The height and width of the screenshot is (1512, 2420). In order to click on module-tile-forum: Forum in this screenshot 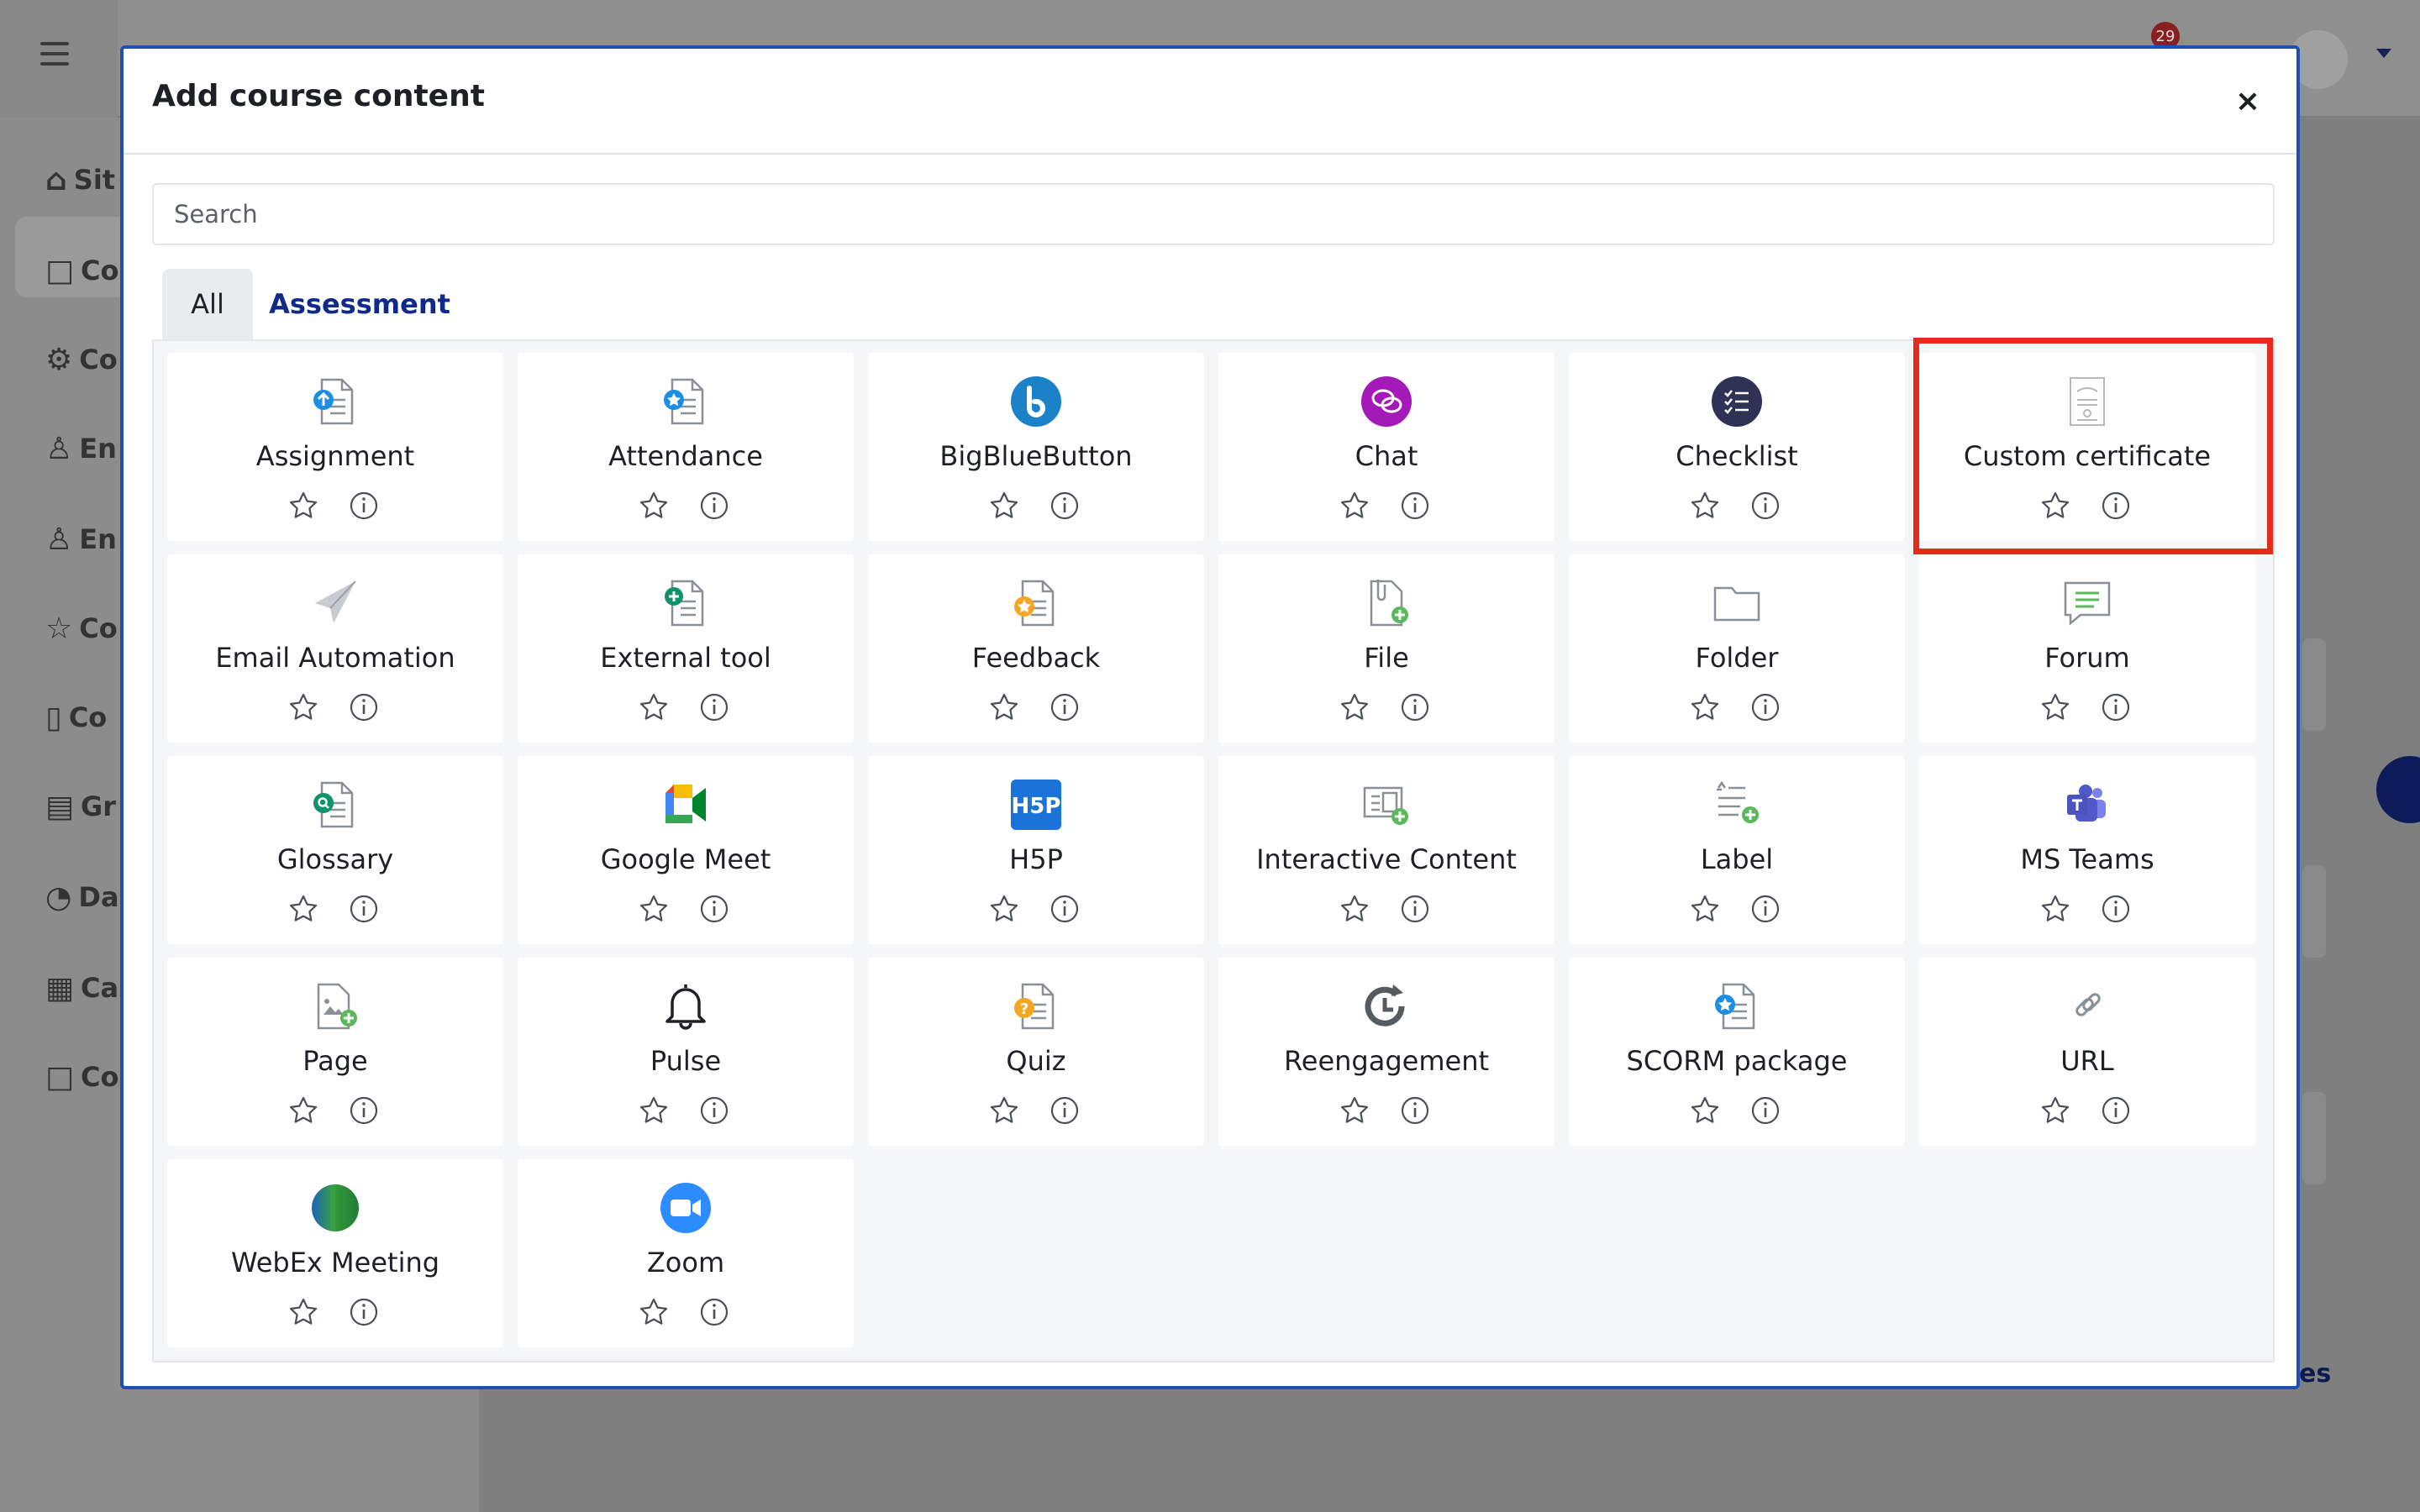, I will do `click(2087, 648)`.